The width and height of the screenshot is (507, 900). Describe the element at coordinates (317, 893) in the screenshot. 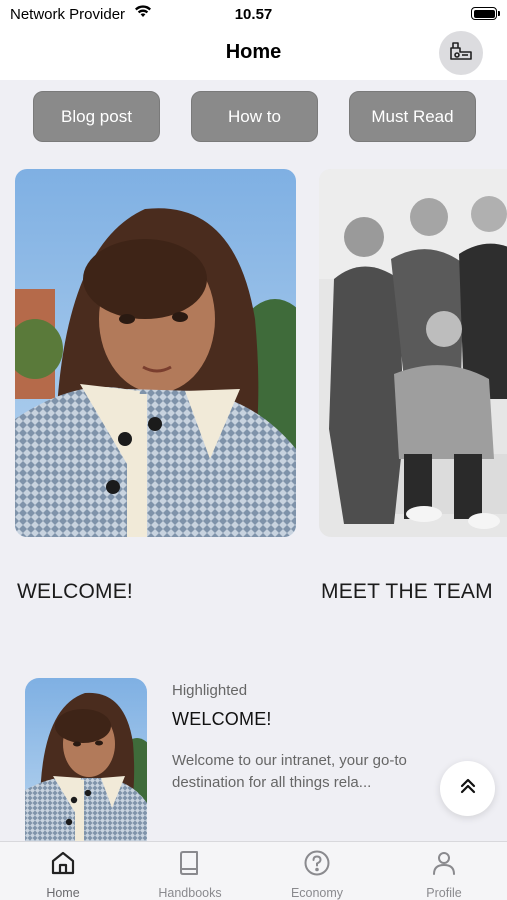

I see `tab-label: Economy` at that location.